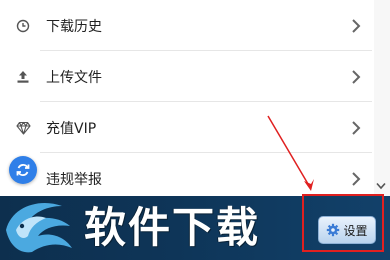 Image resolution: width=390 pixels, height=260 pixels. I want to click on watermark-logo-text: 软件下载, so click(172, 227).